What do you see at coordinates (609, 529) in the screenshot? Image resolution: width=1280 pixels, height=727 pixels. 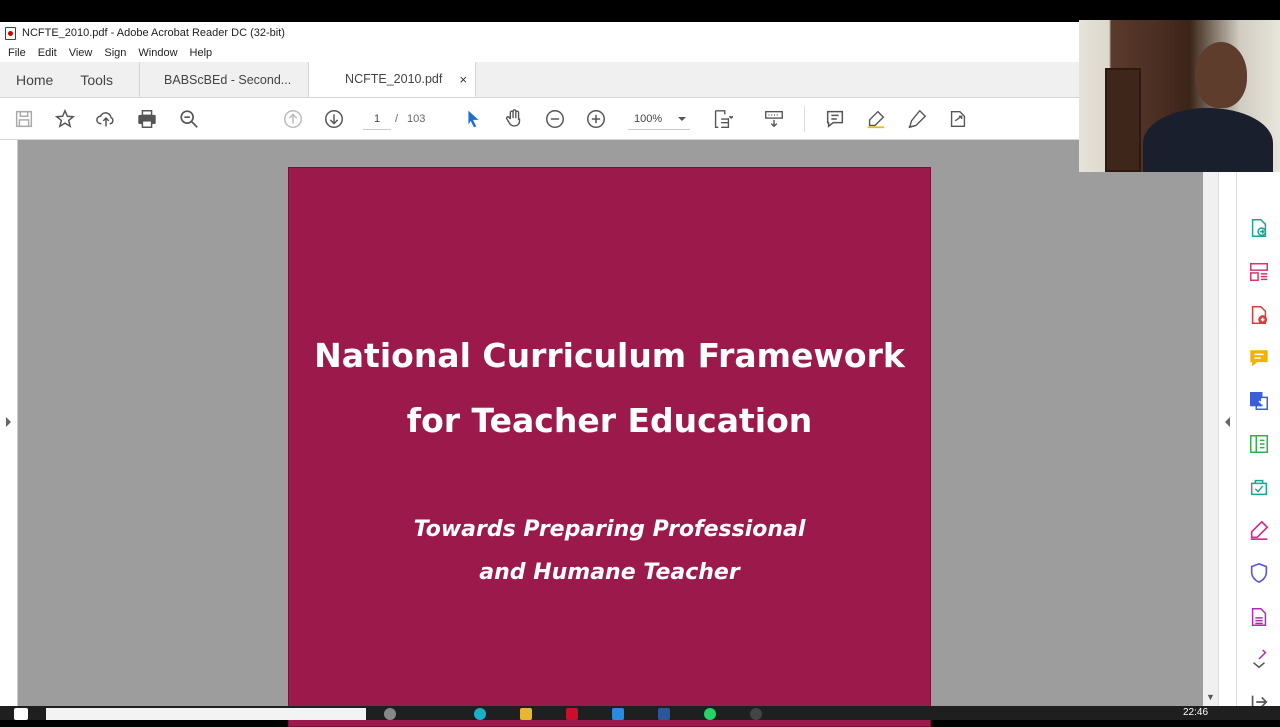 I see `document-subtitle-line1: Towards Preparing Professional` at bounding box center [609, 529].